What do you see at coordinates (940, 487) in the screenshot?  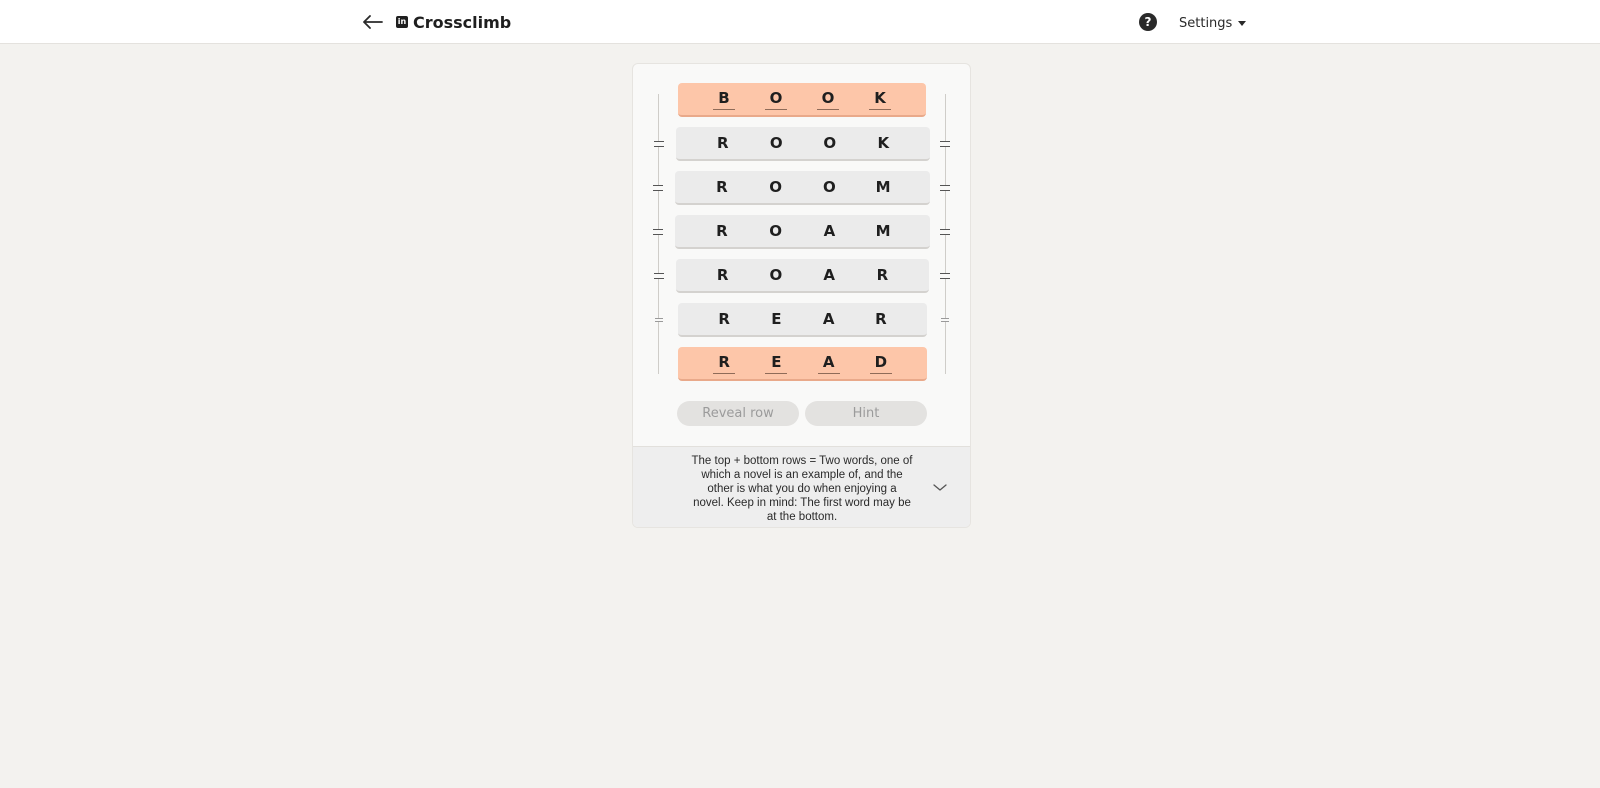 I see `chevron-down-icon` at bounding box center [940, 487].